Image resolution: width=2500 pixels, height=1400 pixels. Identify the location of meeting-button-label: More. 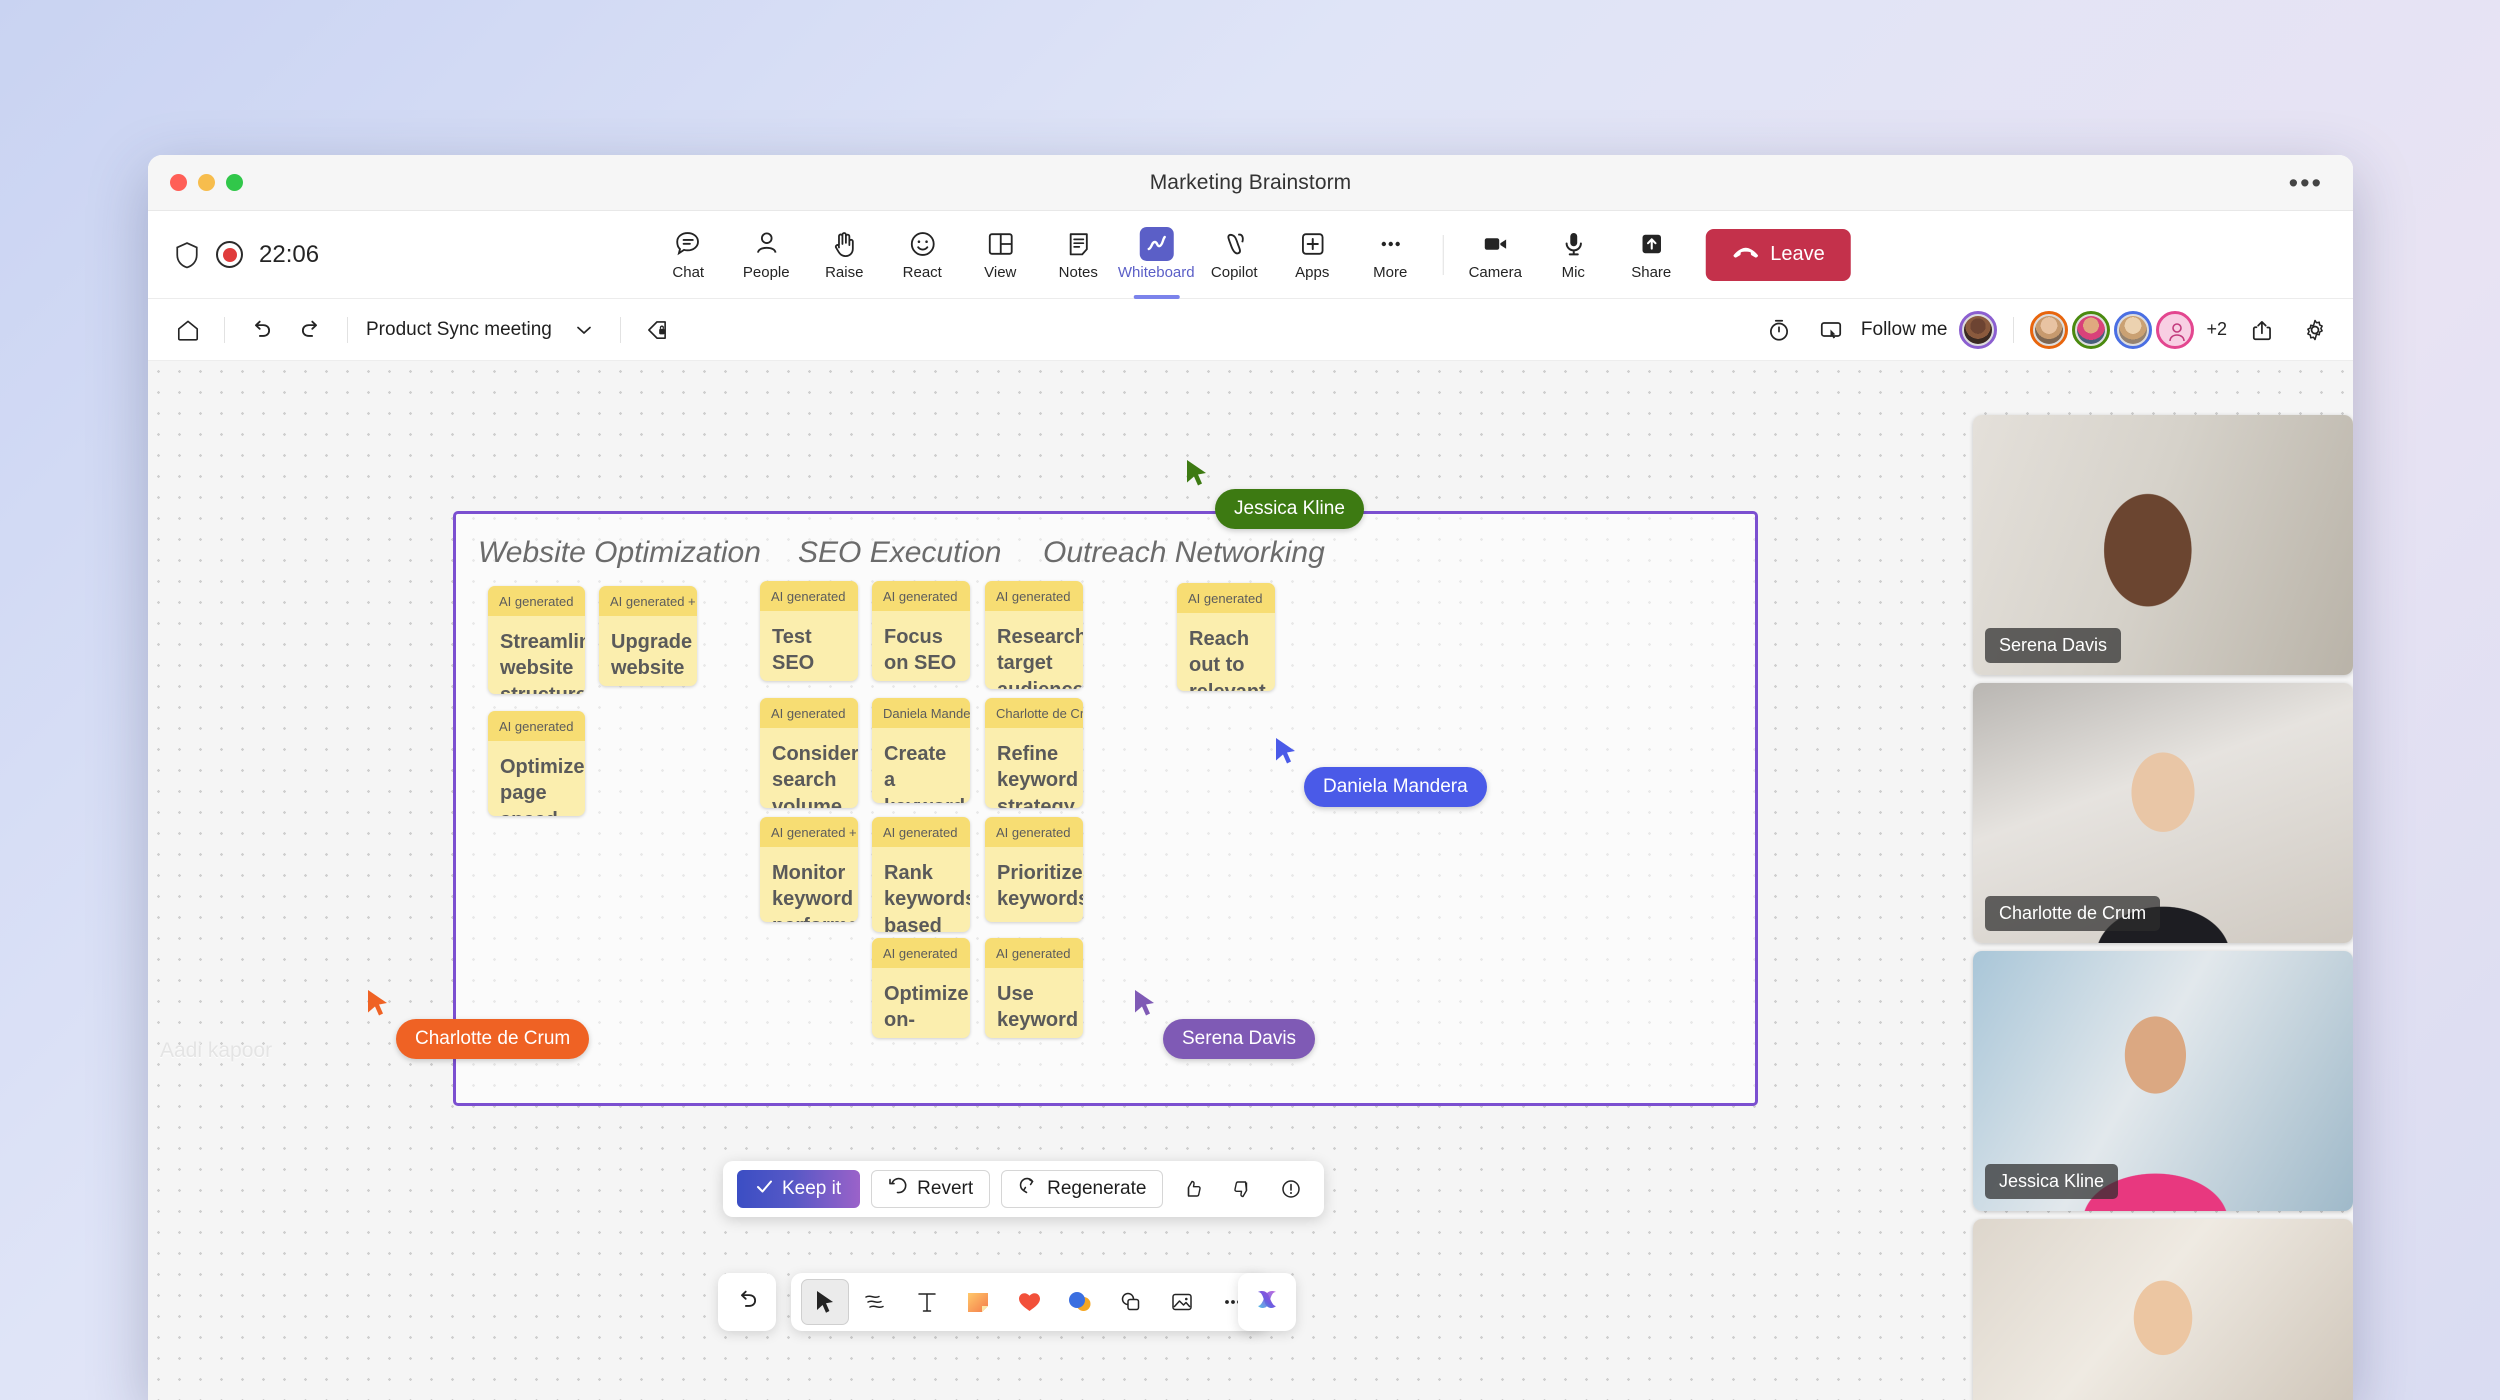
(1390, 272).